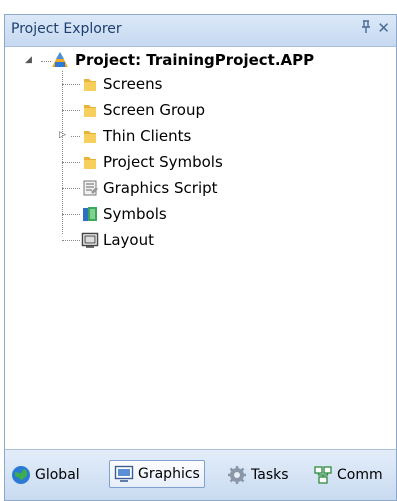 The width and height of the screenshot is (397, 501). Describe the element at coordinates (160, 188) in the screenshot. I see `tree-item-label: Graphics Script` at that location.